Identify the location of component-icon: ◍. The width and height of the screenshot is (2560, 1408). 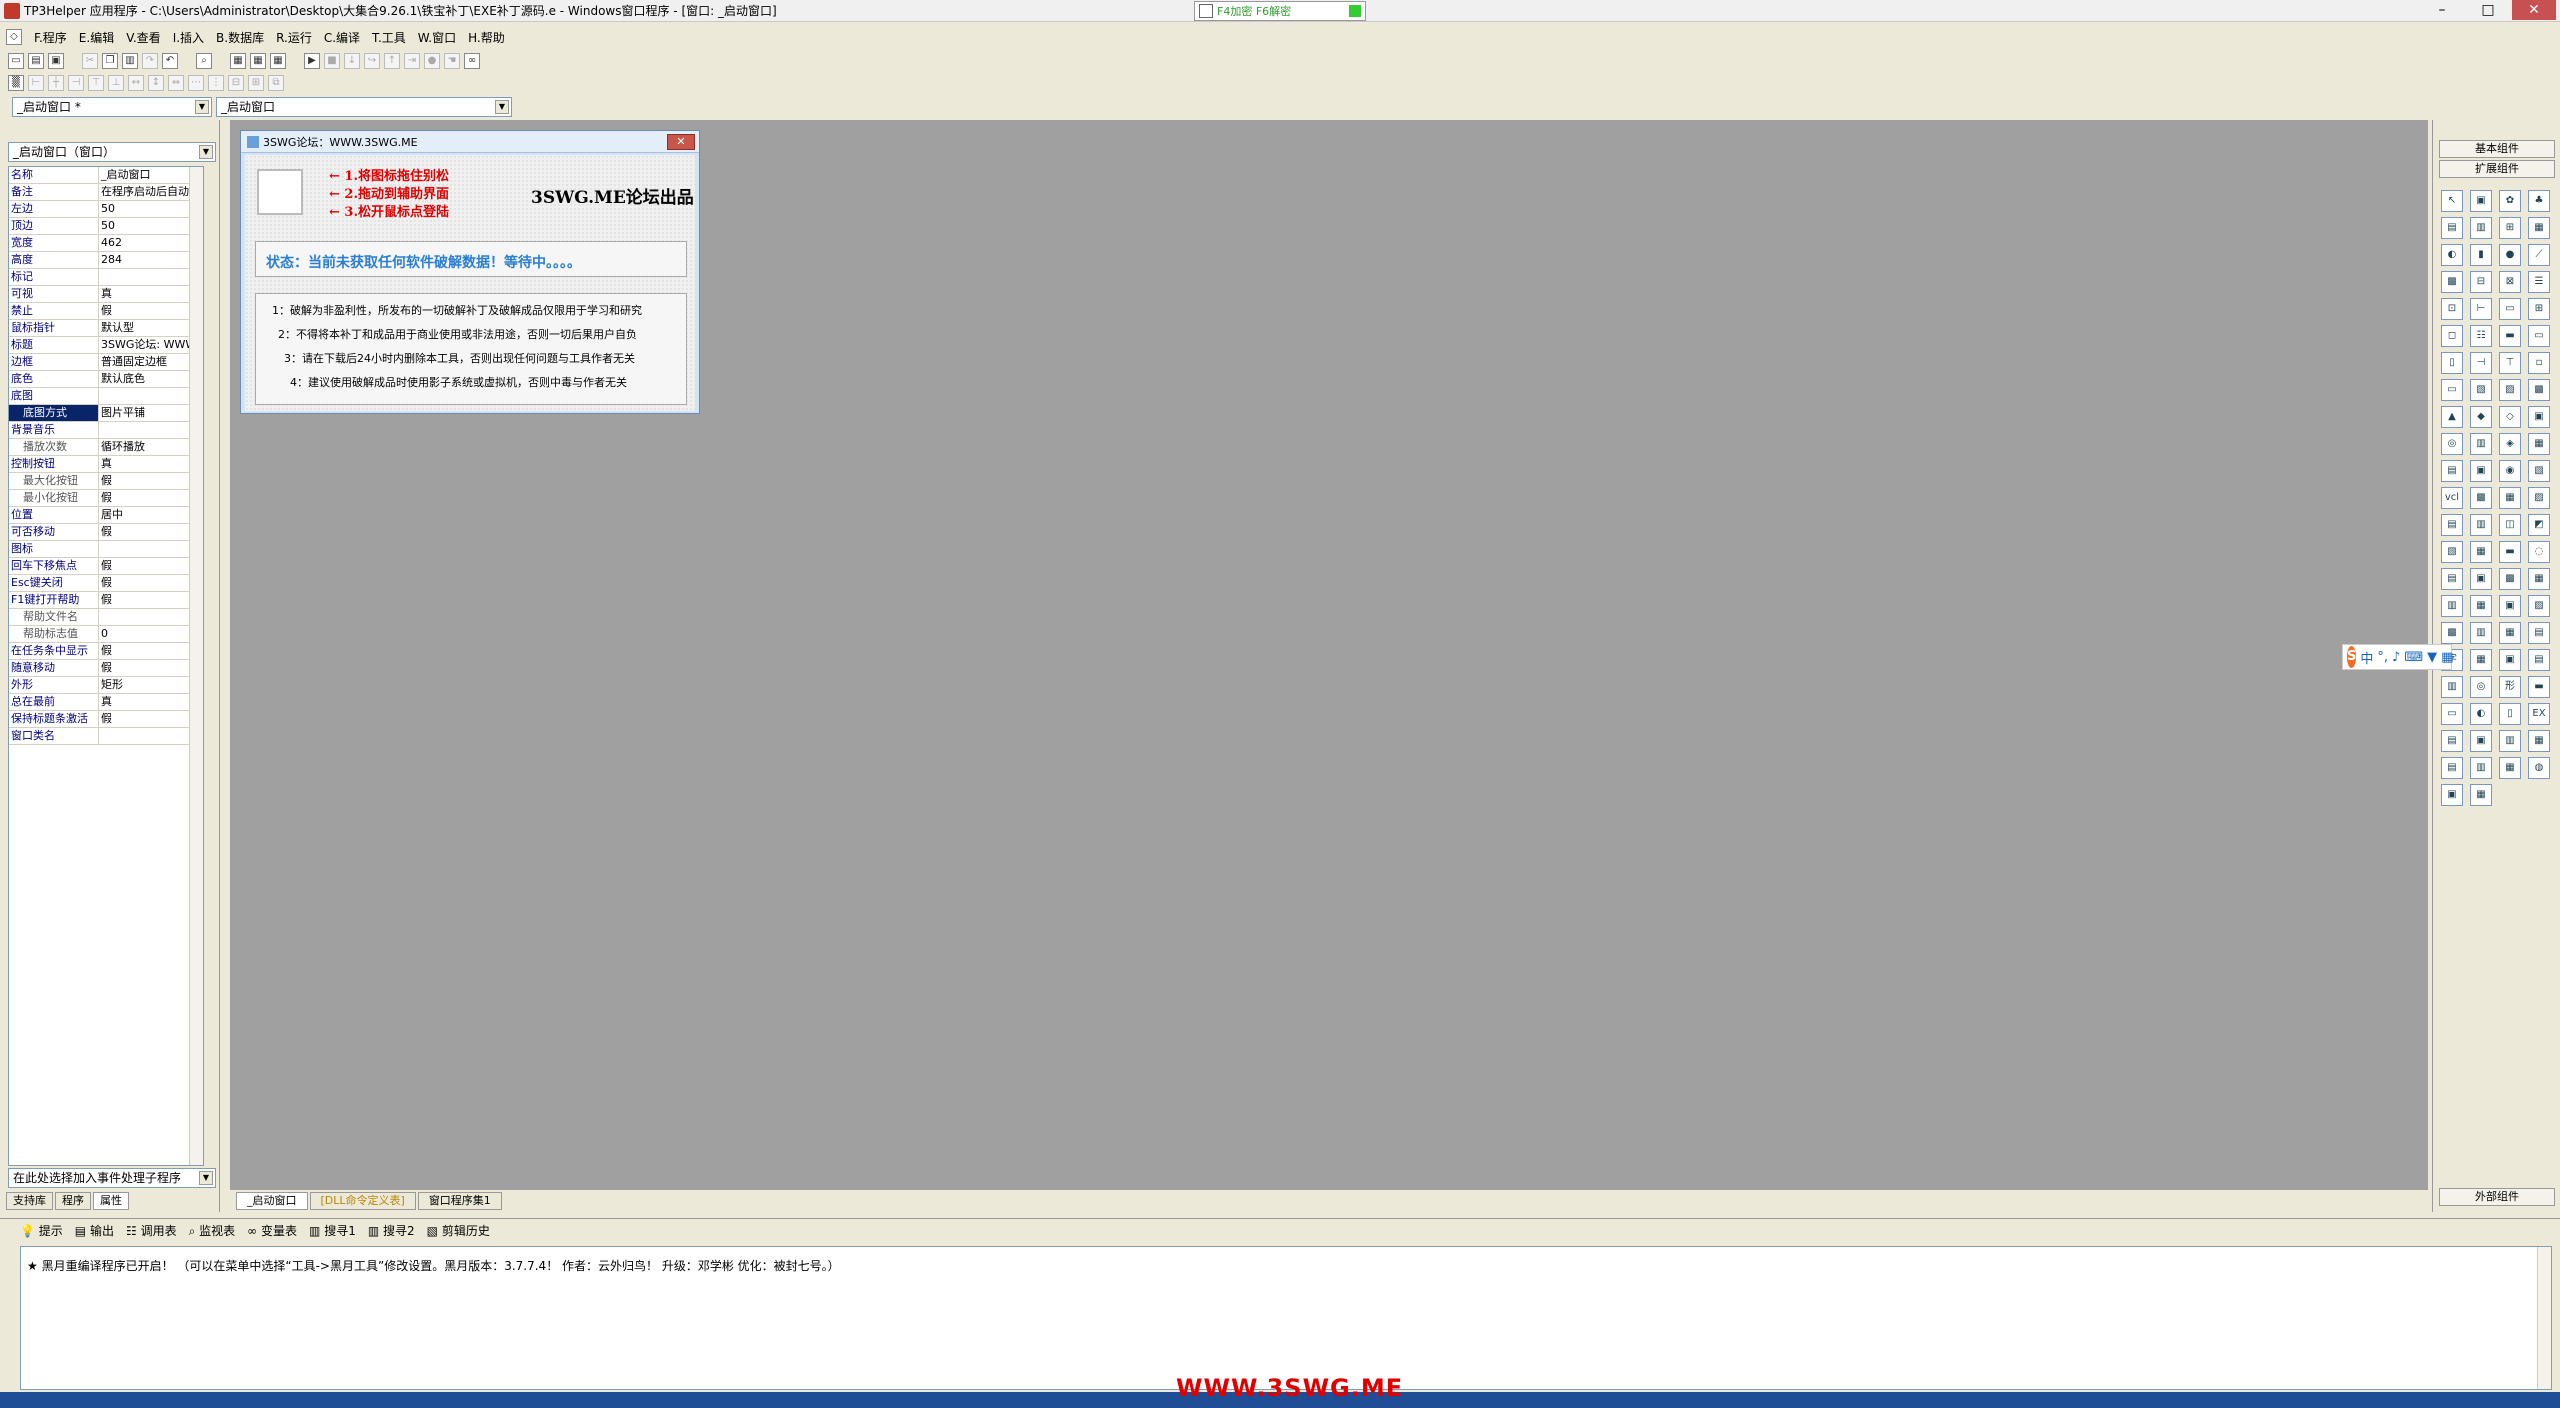
(2539, 768).